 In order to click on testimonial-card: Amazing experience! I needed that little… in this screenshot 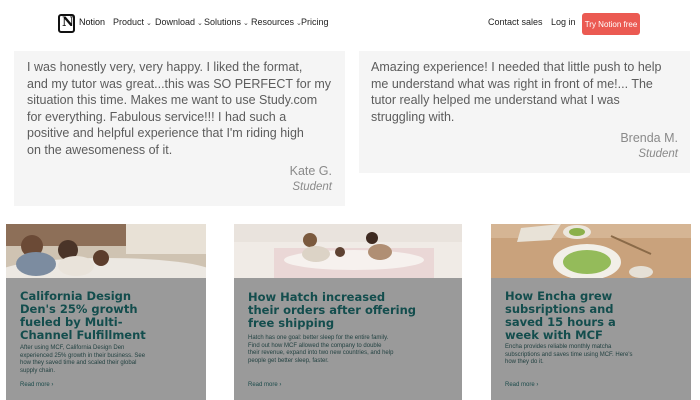, I will do `click(524, 112)`.